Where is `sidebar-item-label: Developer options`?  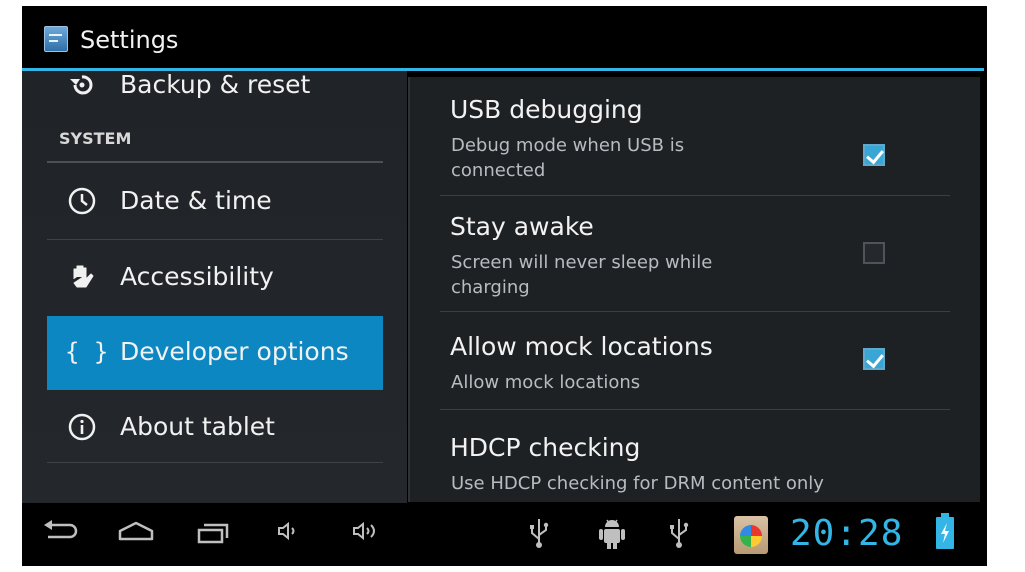
sidebar-item-label: Developer options is located at coordinates (234, 351).